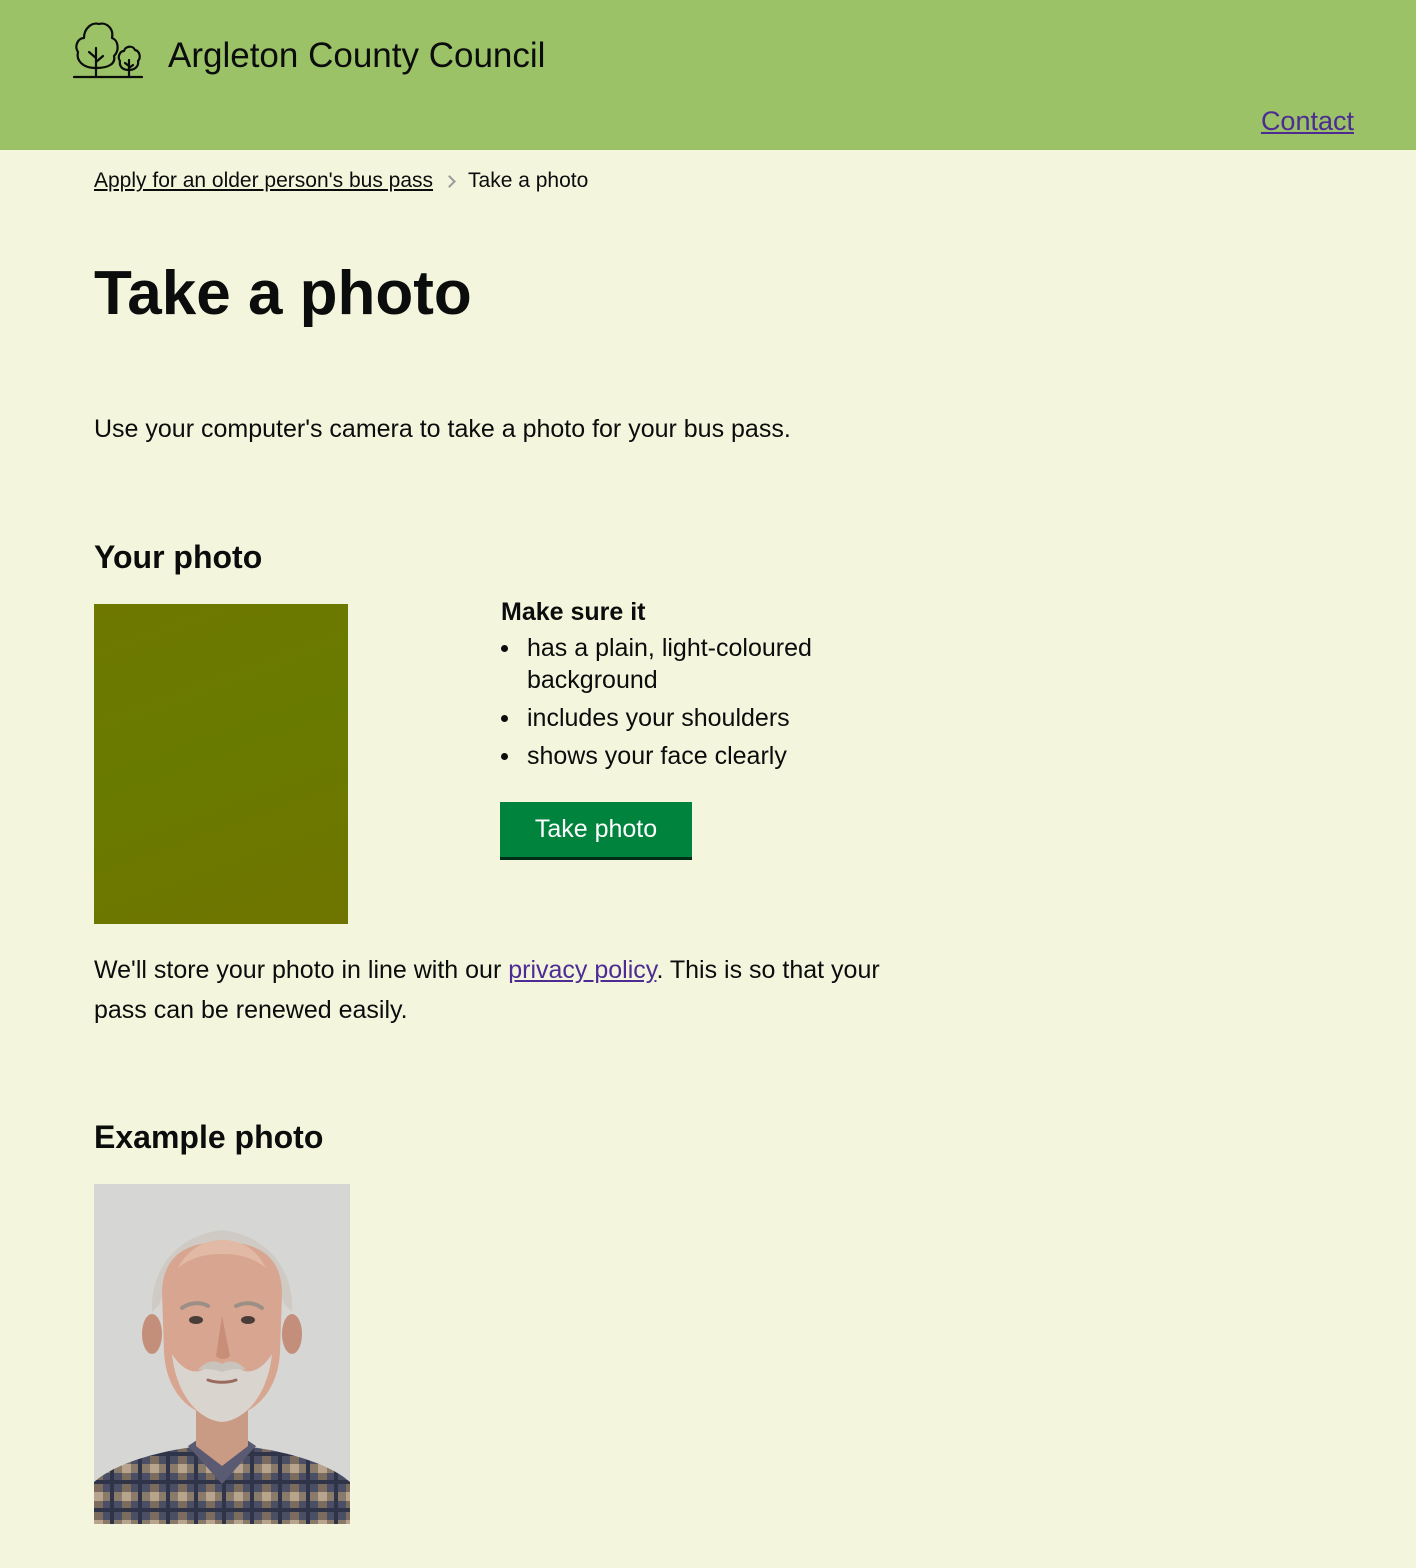 This screenshot has height=1568, width=1416. I want to click on chevron-right-icon, so click(449, 181).